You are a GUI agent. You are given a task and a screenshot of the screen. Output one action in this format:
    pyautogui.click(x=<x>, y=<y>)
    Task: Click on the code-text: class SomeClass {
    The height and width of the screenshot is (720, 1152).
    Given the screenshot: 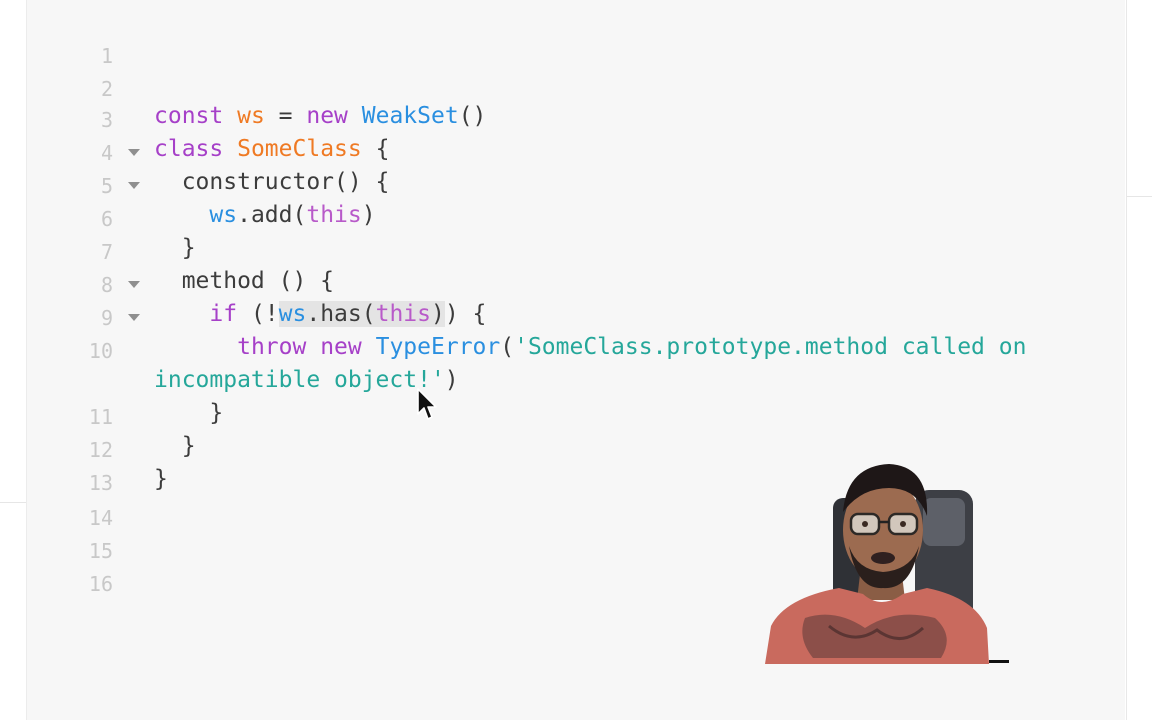 What is the action you would take?
    pyautogui.click(x=271, y=149)
    